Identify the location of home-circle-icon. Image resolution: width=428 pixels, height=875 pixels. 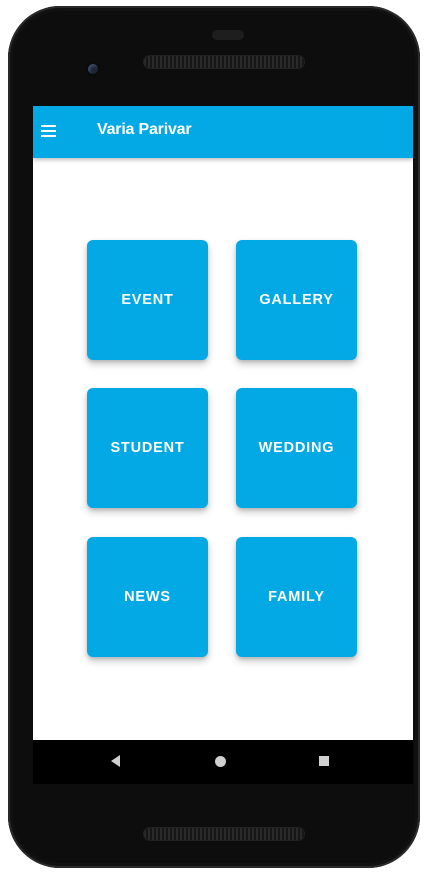
(220, 761).